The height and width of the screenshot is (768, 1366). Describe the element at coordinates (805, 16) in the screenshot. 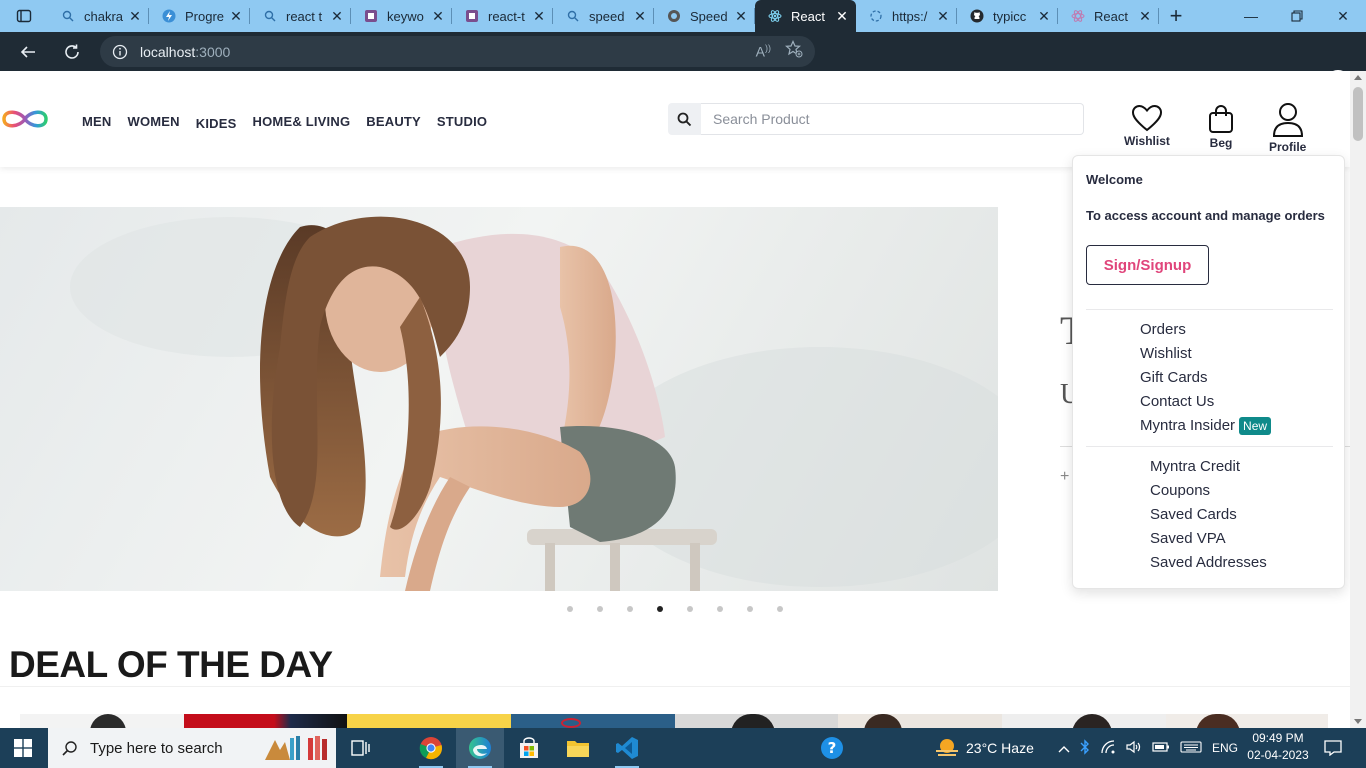

I see `browser-tab-active: React ✕` at that location.